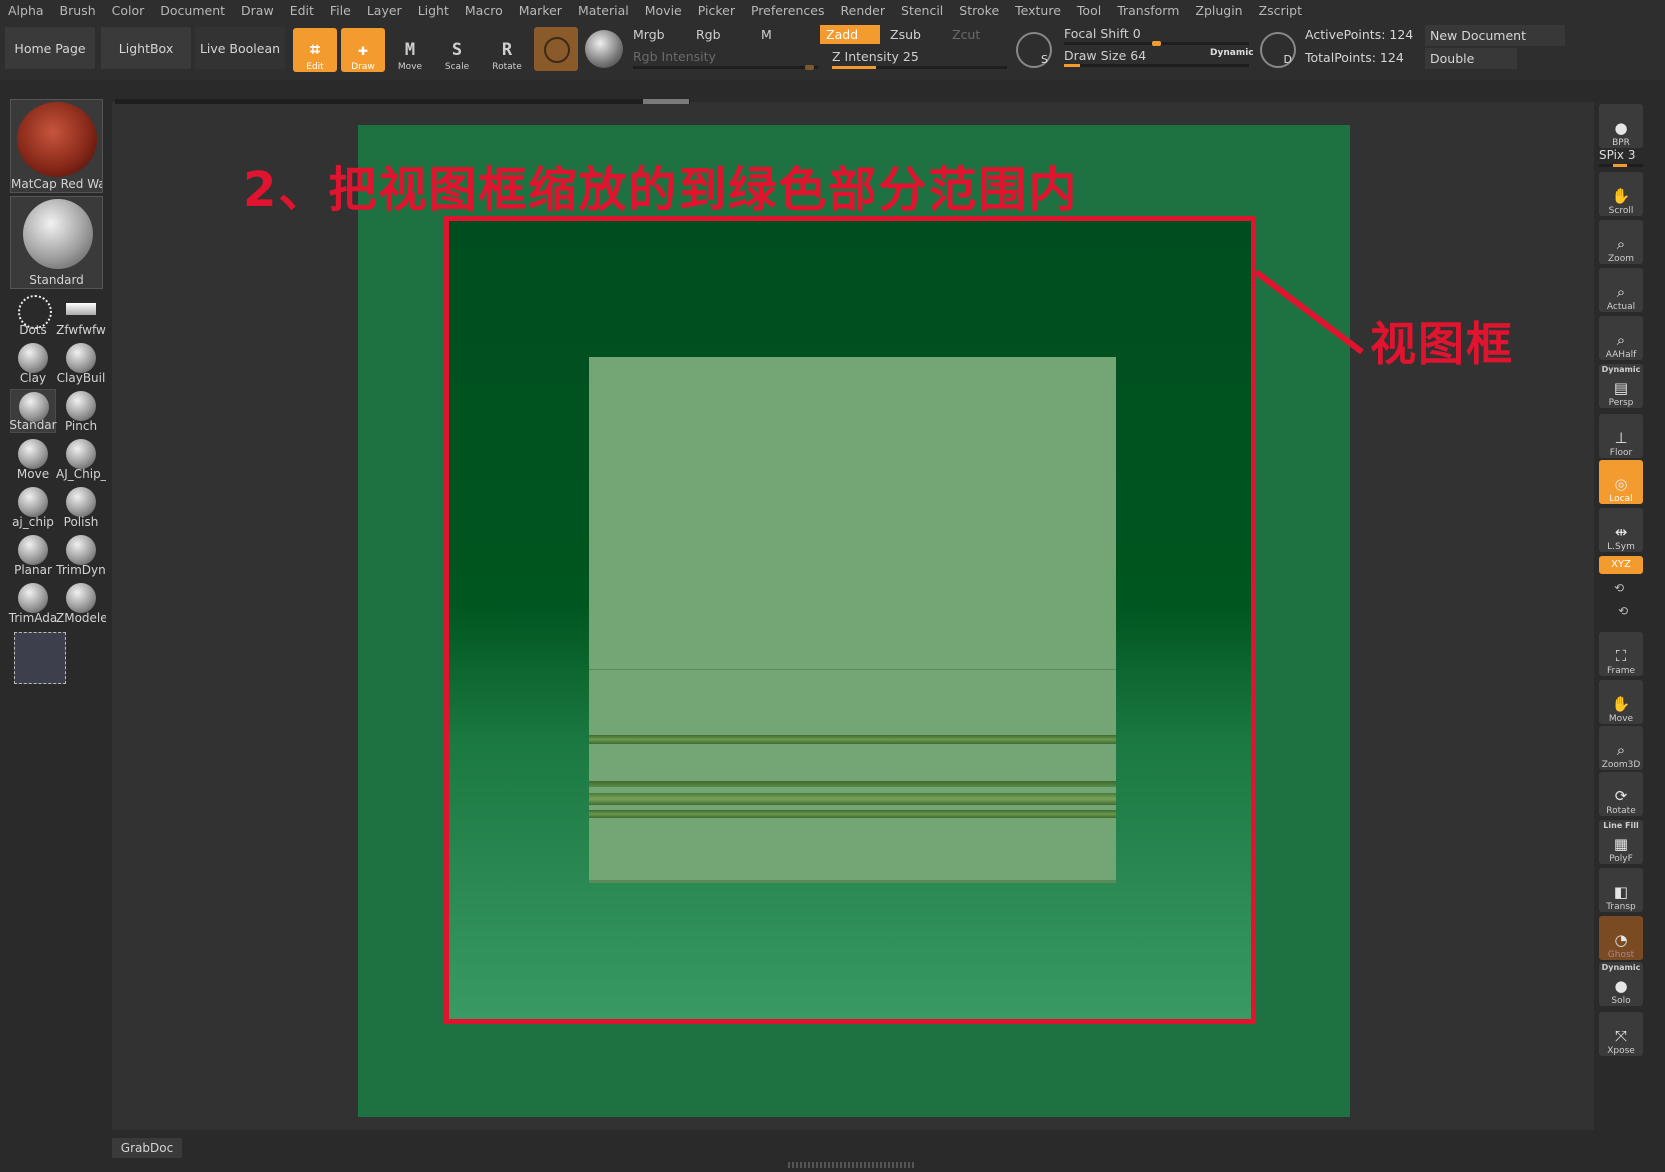  I want to click on frame-icon: ⛶, so click(1621, 656).